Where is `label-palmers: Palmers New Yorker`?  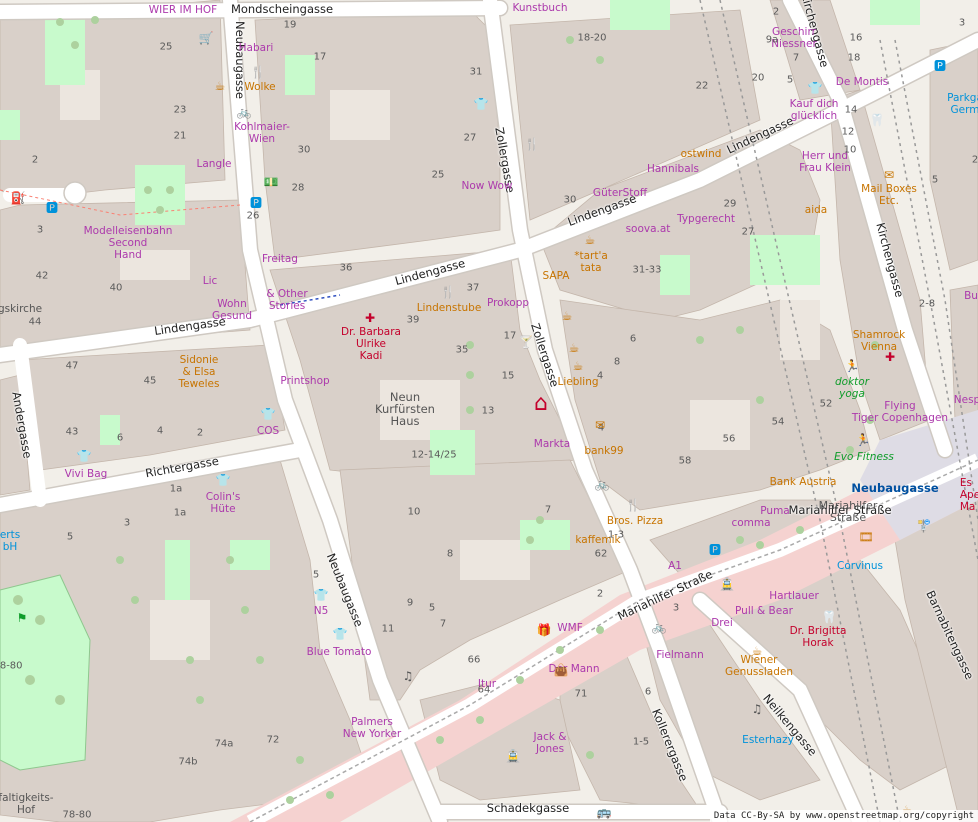
label-palmers: Palmers New Yorker is located at coordinates (372, 728).